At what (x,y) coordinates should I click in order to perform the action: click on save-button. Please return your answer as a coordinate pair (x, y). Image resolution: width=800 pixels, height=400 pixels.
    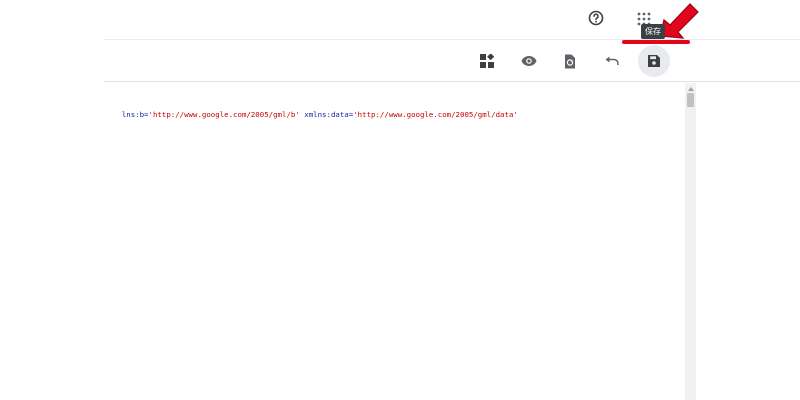
    Looking at the image, I should click on (654, 61).